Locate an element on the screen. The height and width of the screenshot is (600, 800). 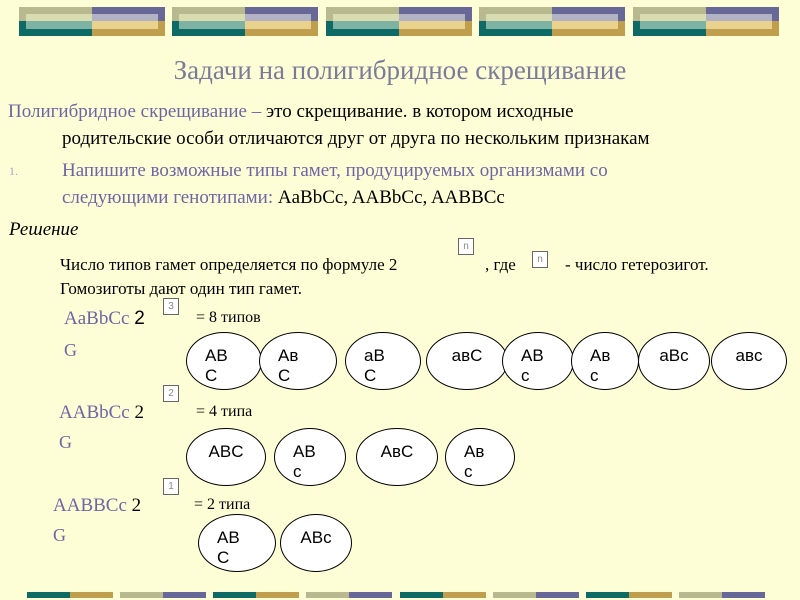
gamete-oval: aвC is located at coordinates (467, 361).